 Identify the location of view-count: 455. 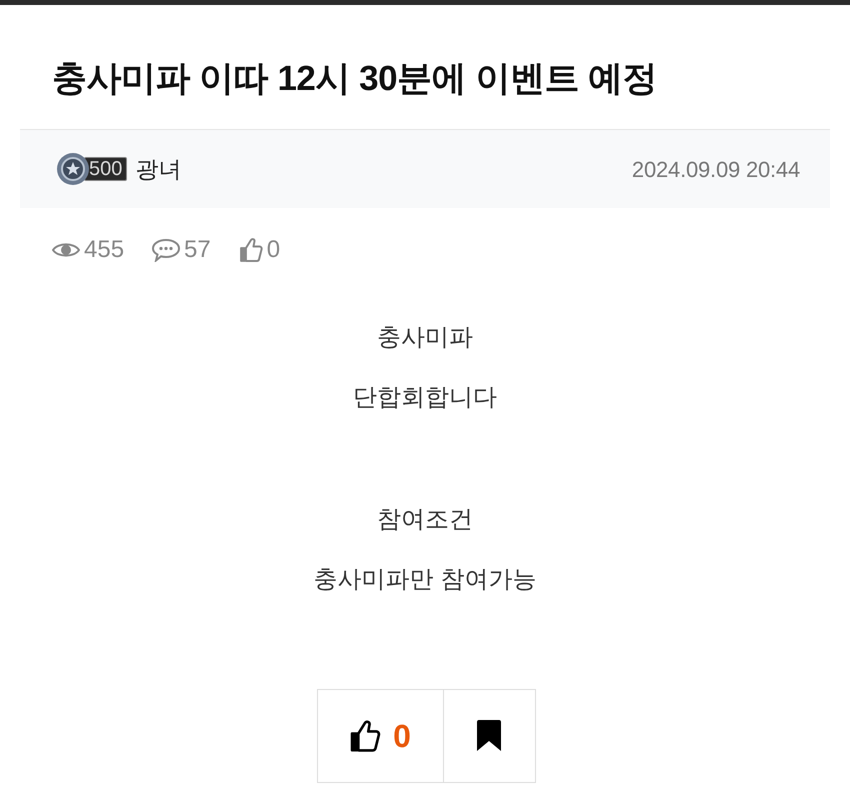
(104, 250).